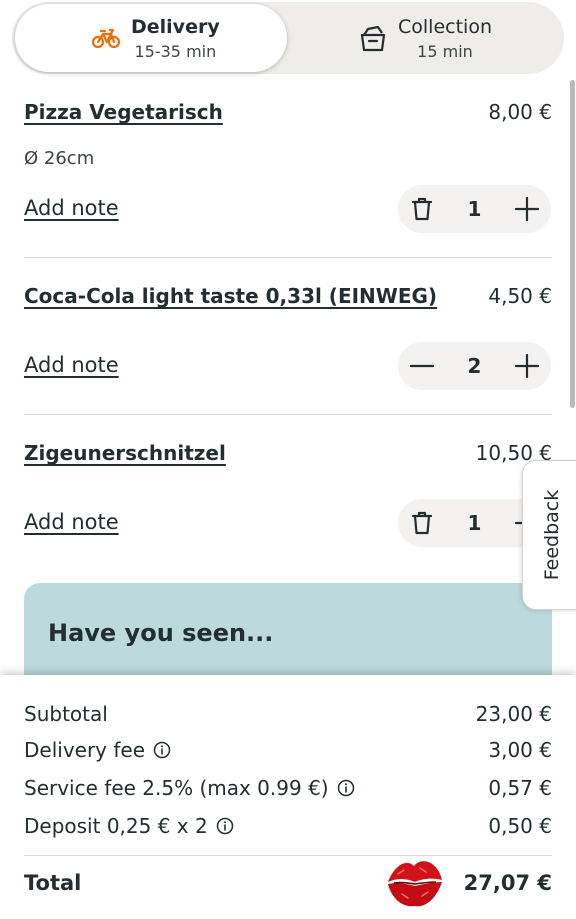 The width and height of the screenshot is (576, 919). What do you see at coordinates (445, 27) in the screenshot?
I see `collection-label: Collection` at bounding box center [445, 27].